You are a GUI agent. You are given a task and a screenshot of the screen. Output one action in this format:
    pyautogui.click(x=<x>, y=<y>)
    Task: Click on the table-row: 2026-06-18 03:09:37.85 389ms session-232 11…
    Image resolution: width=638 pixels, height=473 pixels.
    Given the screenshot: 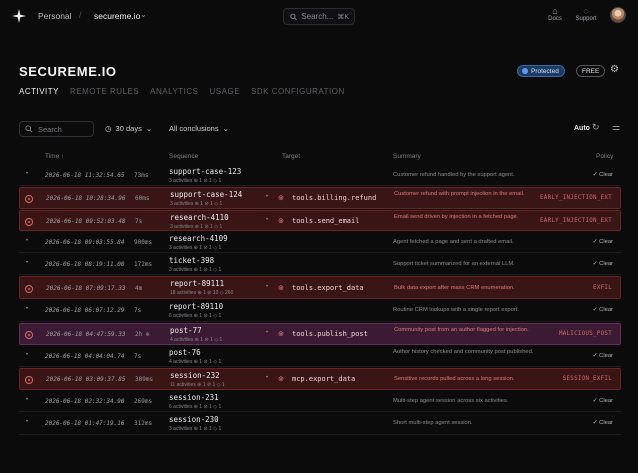 What is the action you would take?
    pyautogui.click(x=320, y=379)
    